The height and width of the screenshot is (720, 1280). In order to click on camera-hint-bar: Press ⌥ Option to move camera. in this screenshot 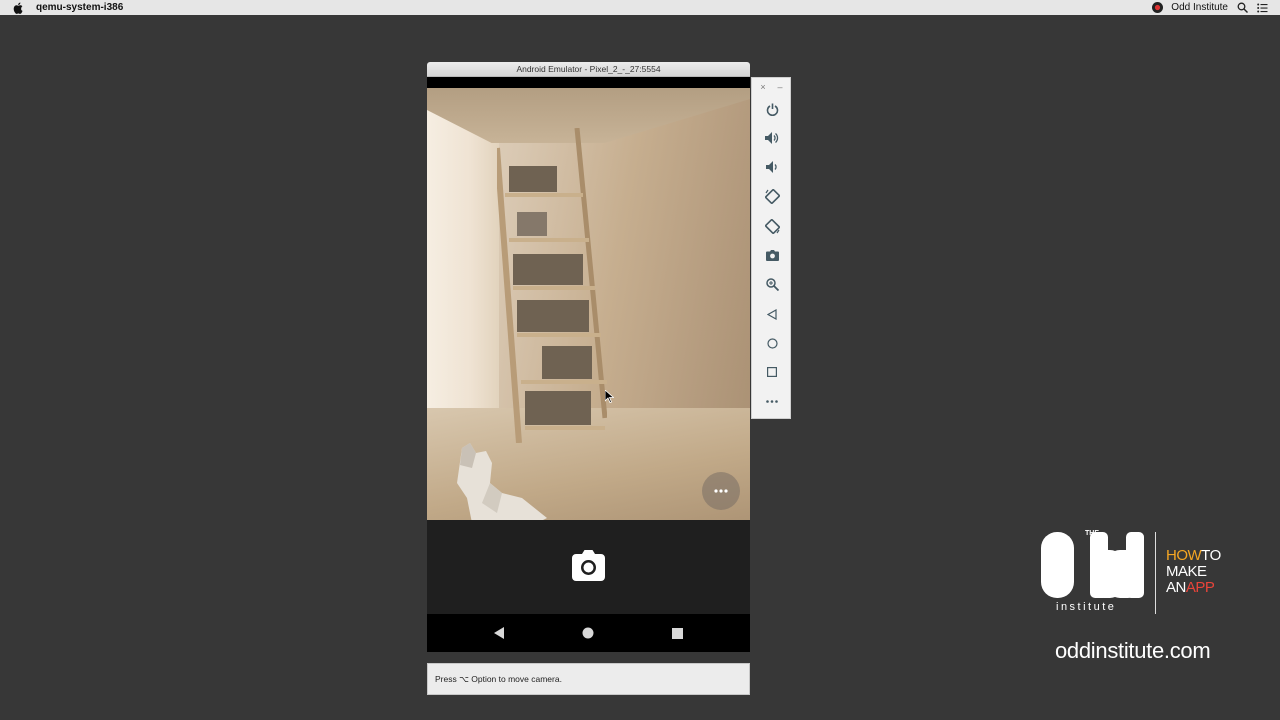, I will do `click(588, 679)`.